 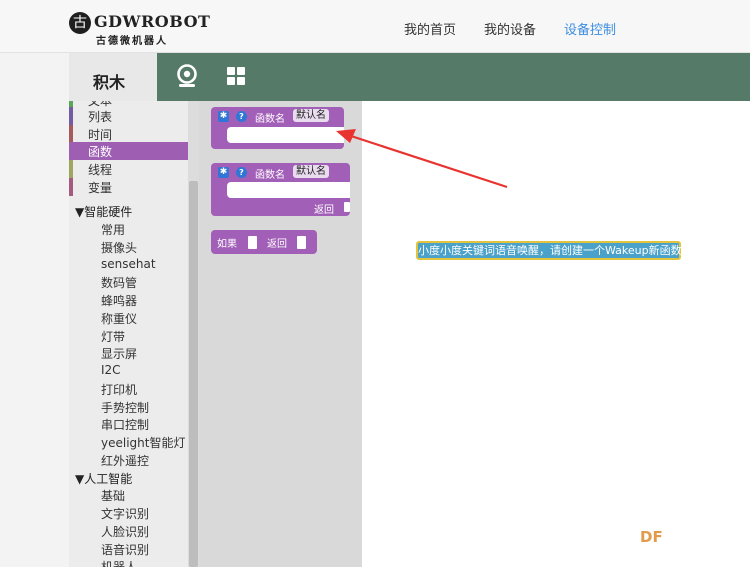 I want to click on hardware-item: sensehat, so click(x=128, y=264).